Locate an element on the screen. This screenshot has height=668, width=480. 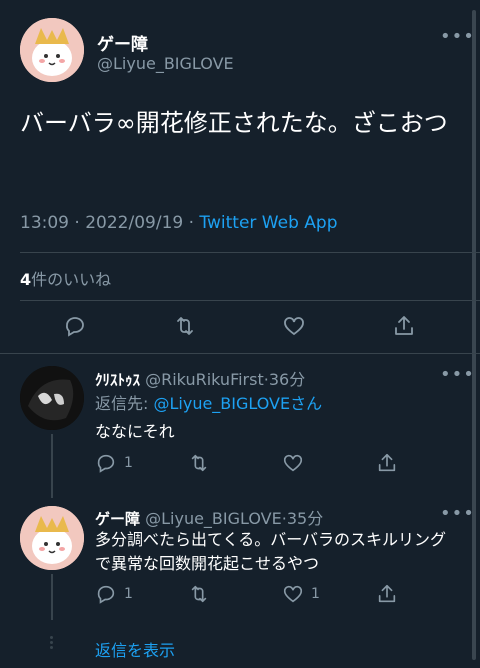
display-name: ｸﾘｽﾄｩｽ is located at coordinates (117, 380).